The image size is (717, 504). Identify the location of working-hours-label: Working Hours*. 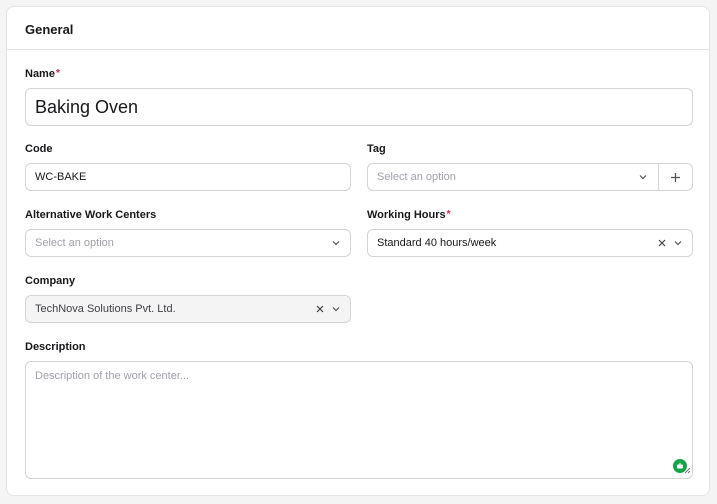
(409, 215).